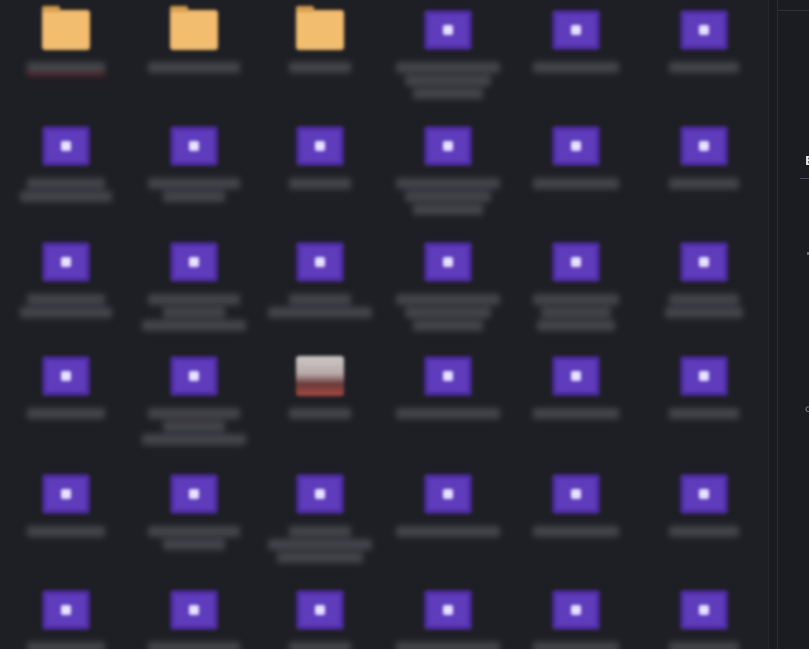  What do you see at coordinates (793, 324) in the screenshot?
I see `details-side-panel: B c` at bounding box center [793, 324].